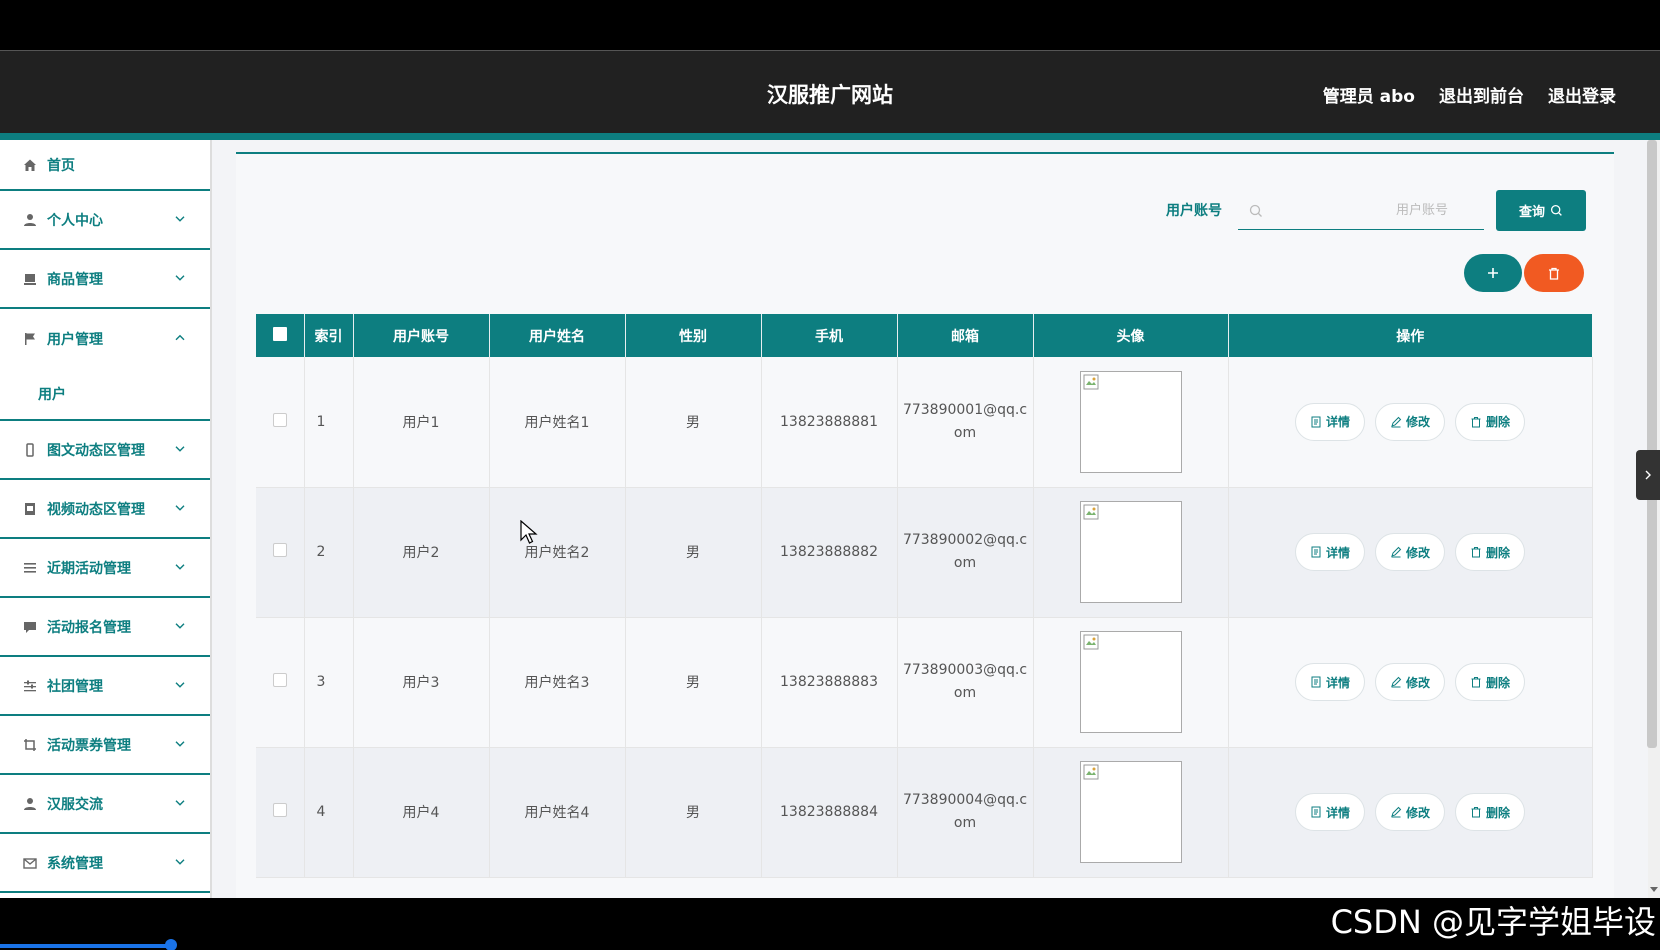 Image resolution: width=1660 pixels, height=950 pixels. Describe the element at coordinates (1131, 335) in the screenshot. I see `column-header: 头像` at that location.